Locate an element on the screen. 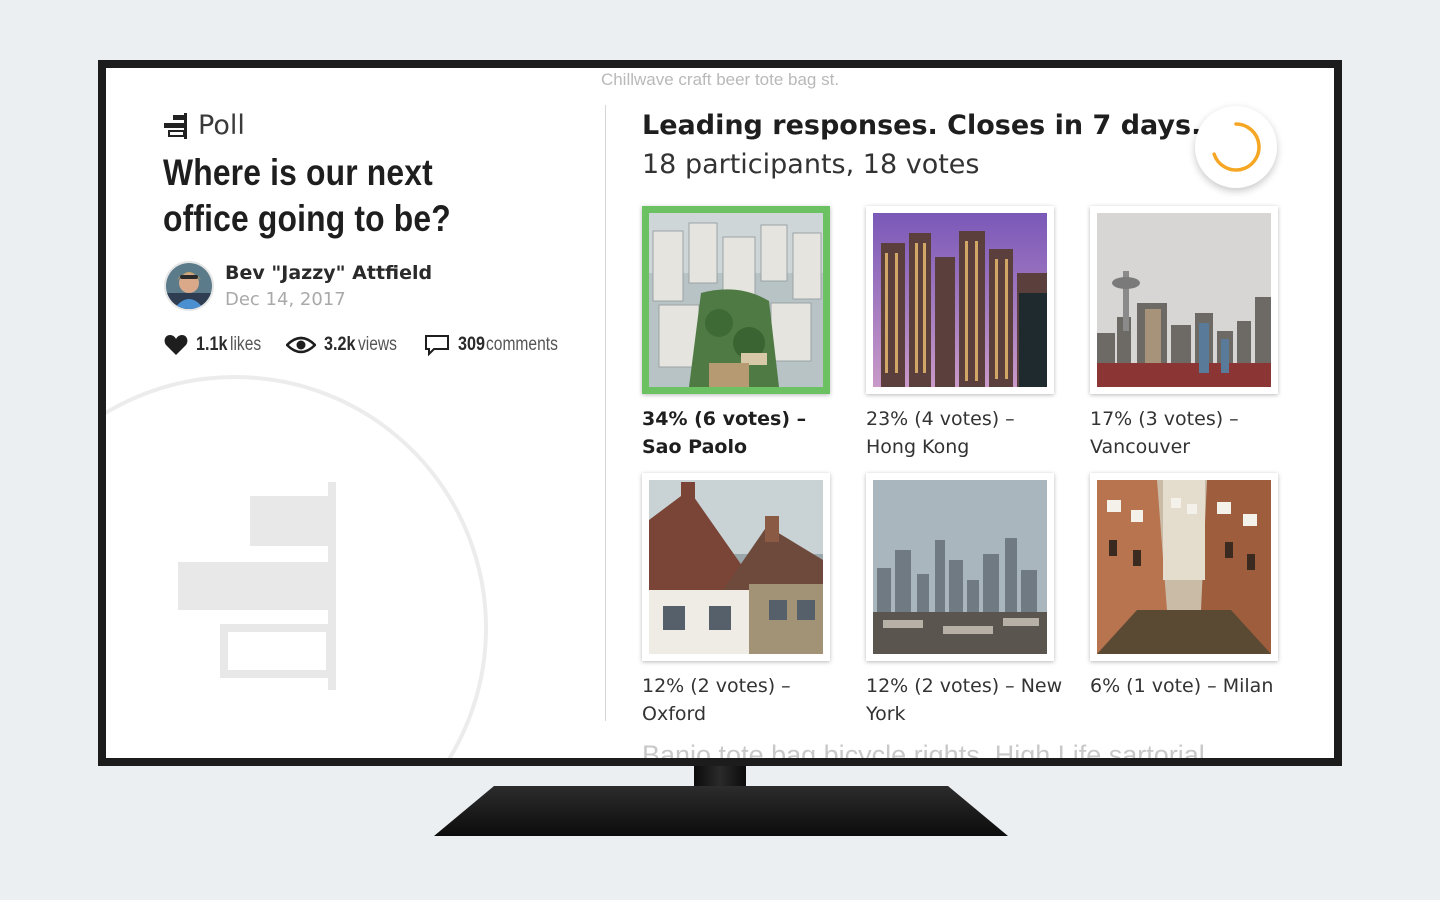 The height and width of the screenshot is (900, 1440). poll-type-label: Poll is located at coordinates (204, 125).